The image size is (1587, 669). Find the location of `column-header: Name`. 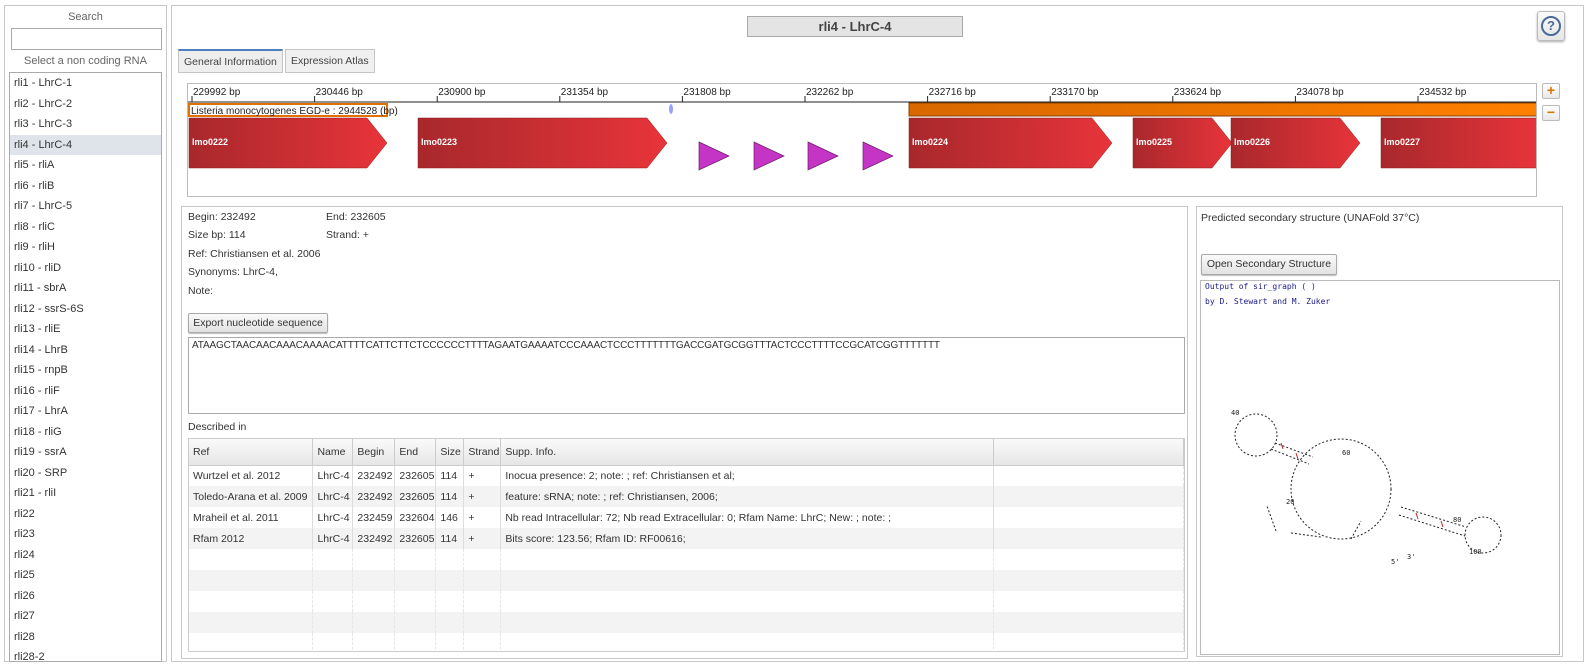

column-header: Name is located at coordinates (333, 452).